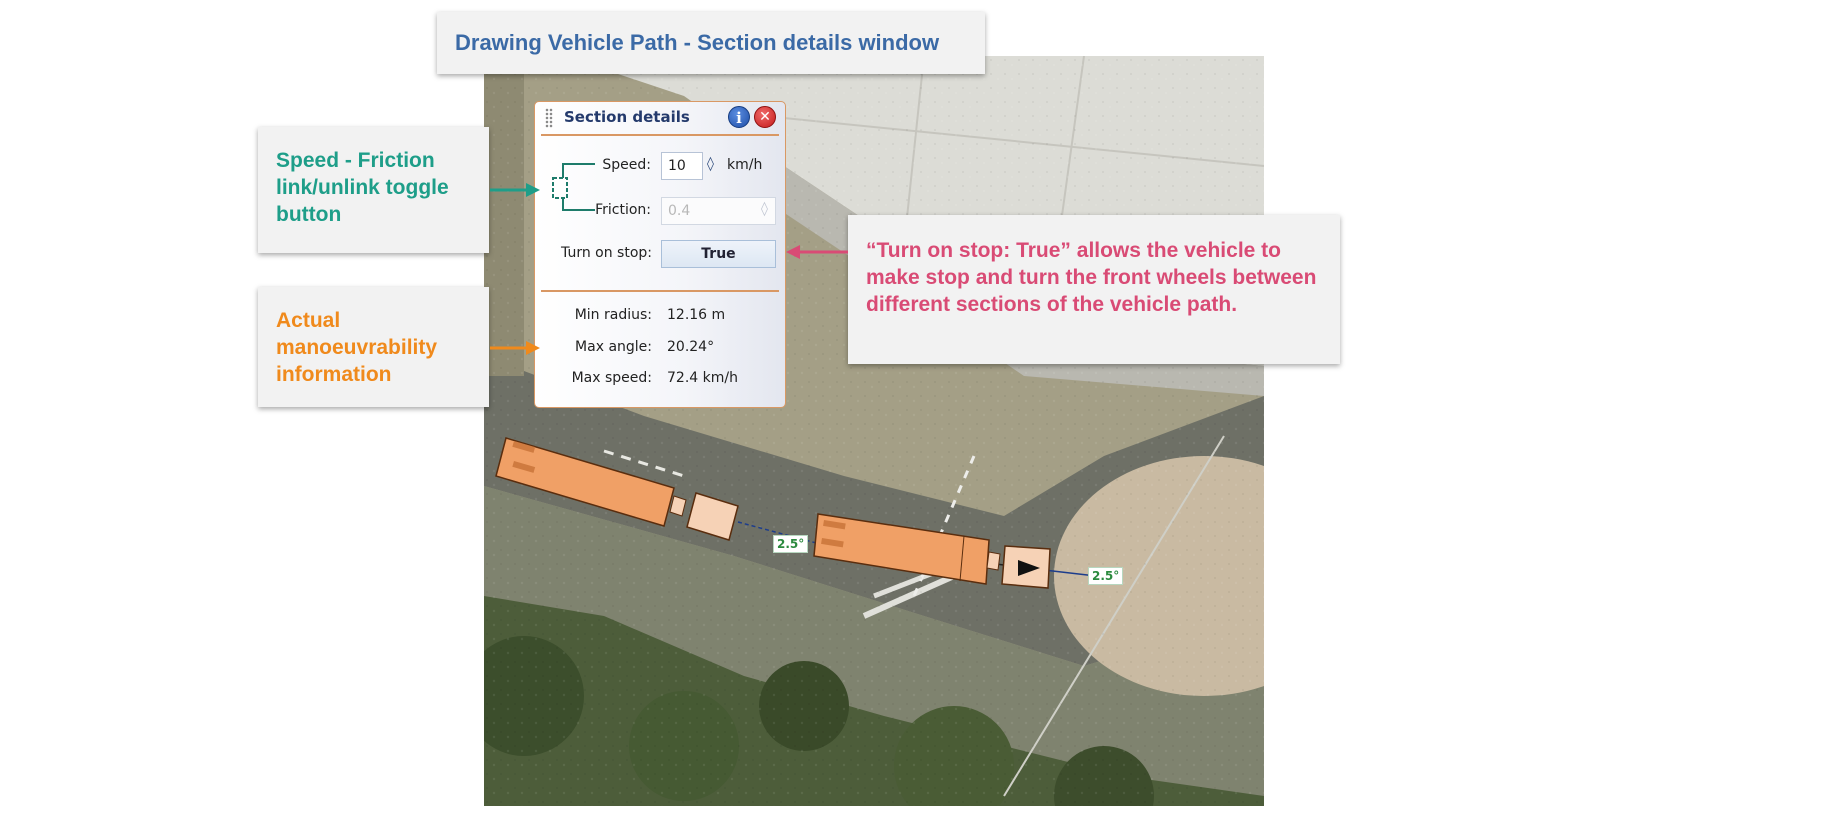  Describe the element at coordinates (1106, 576) in the screenshot. I see `angle-label-2: 2.5°` at that location.